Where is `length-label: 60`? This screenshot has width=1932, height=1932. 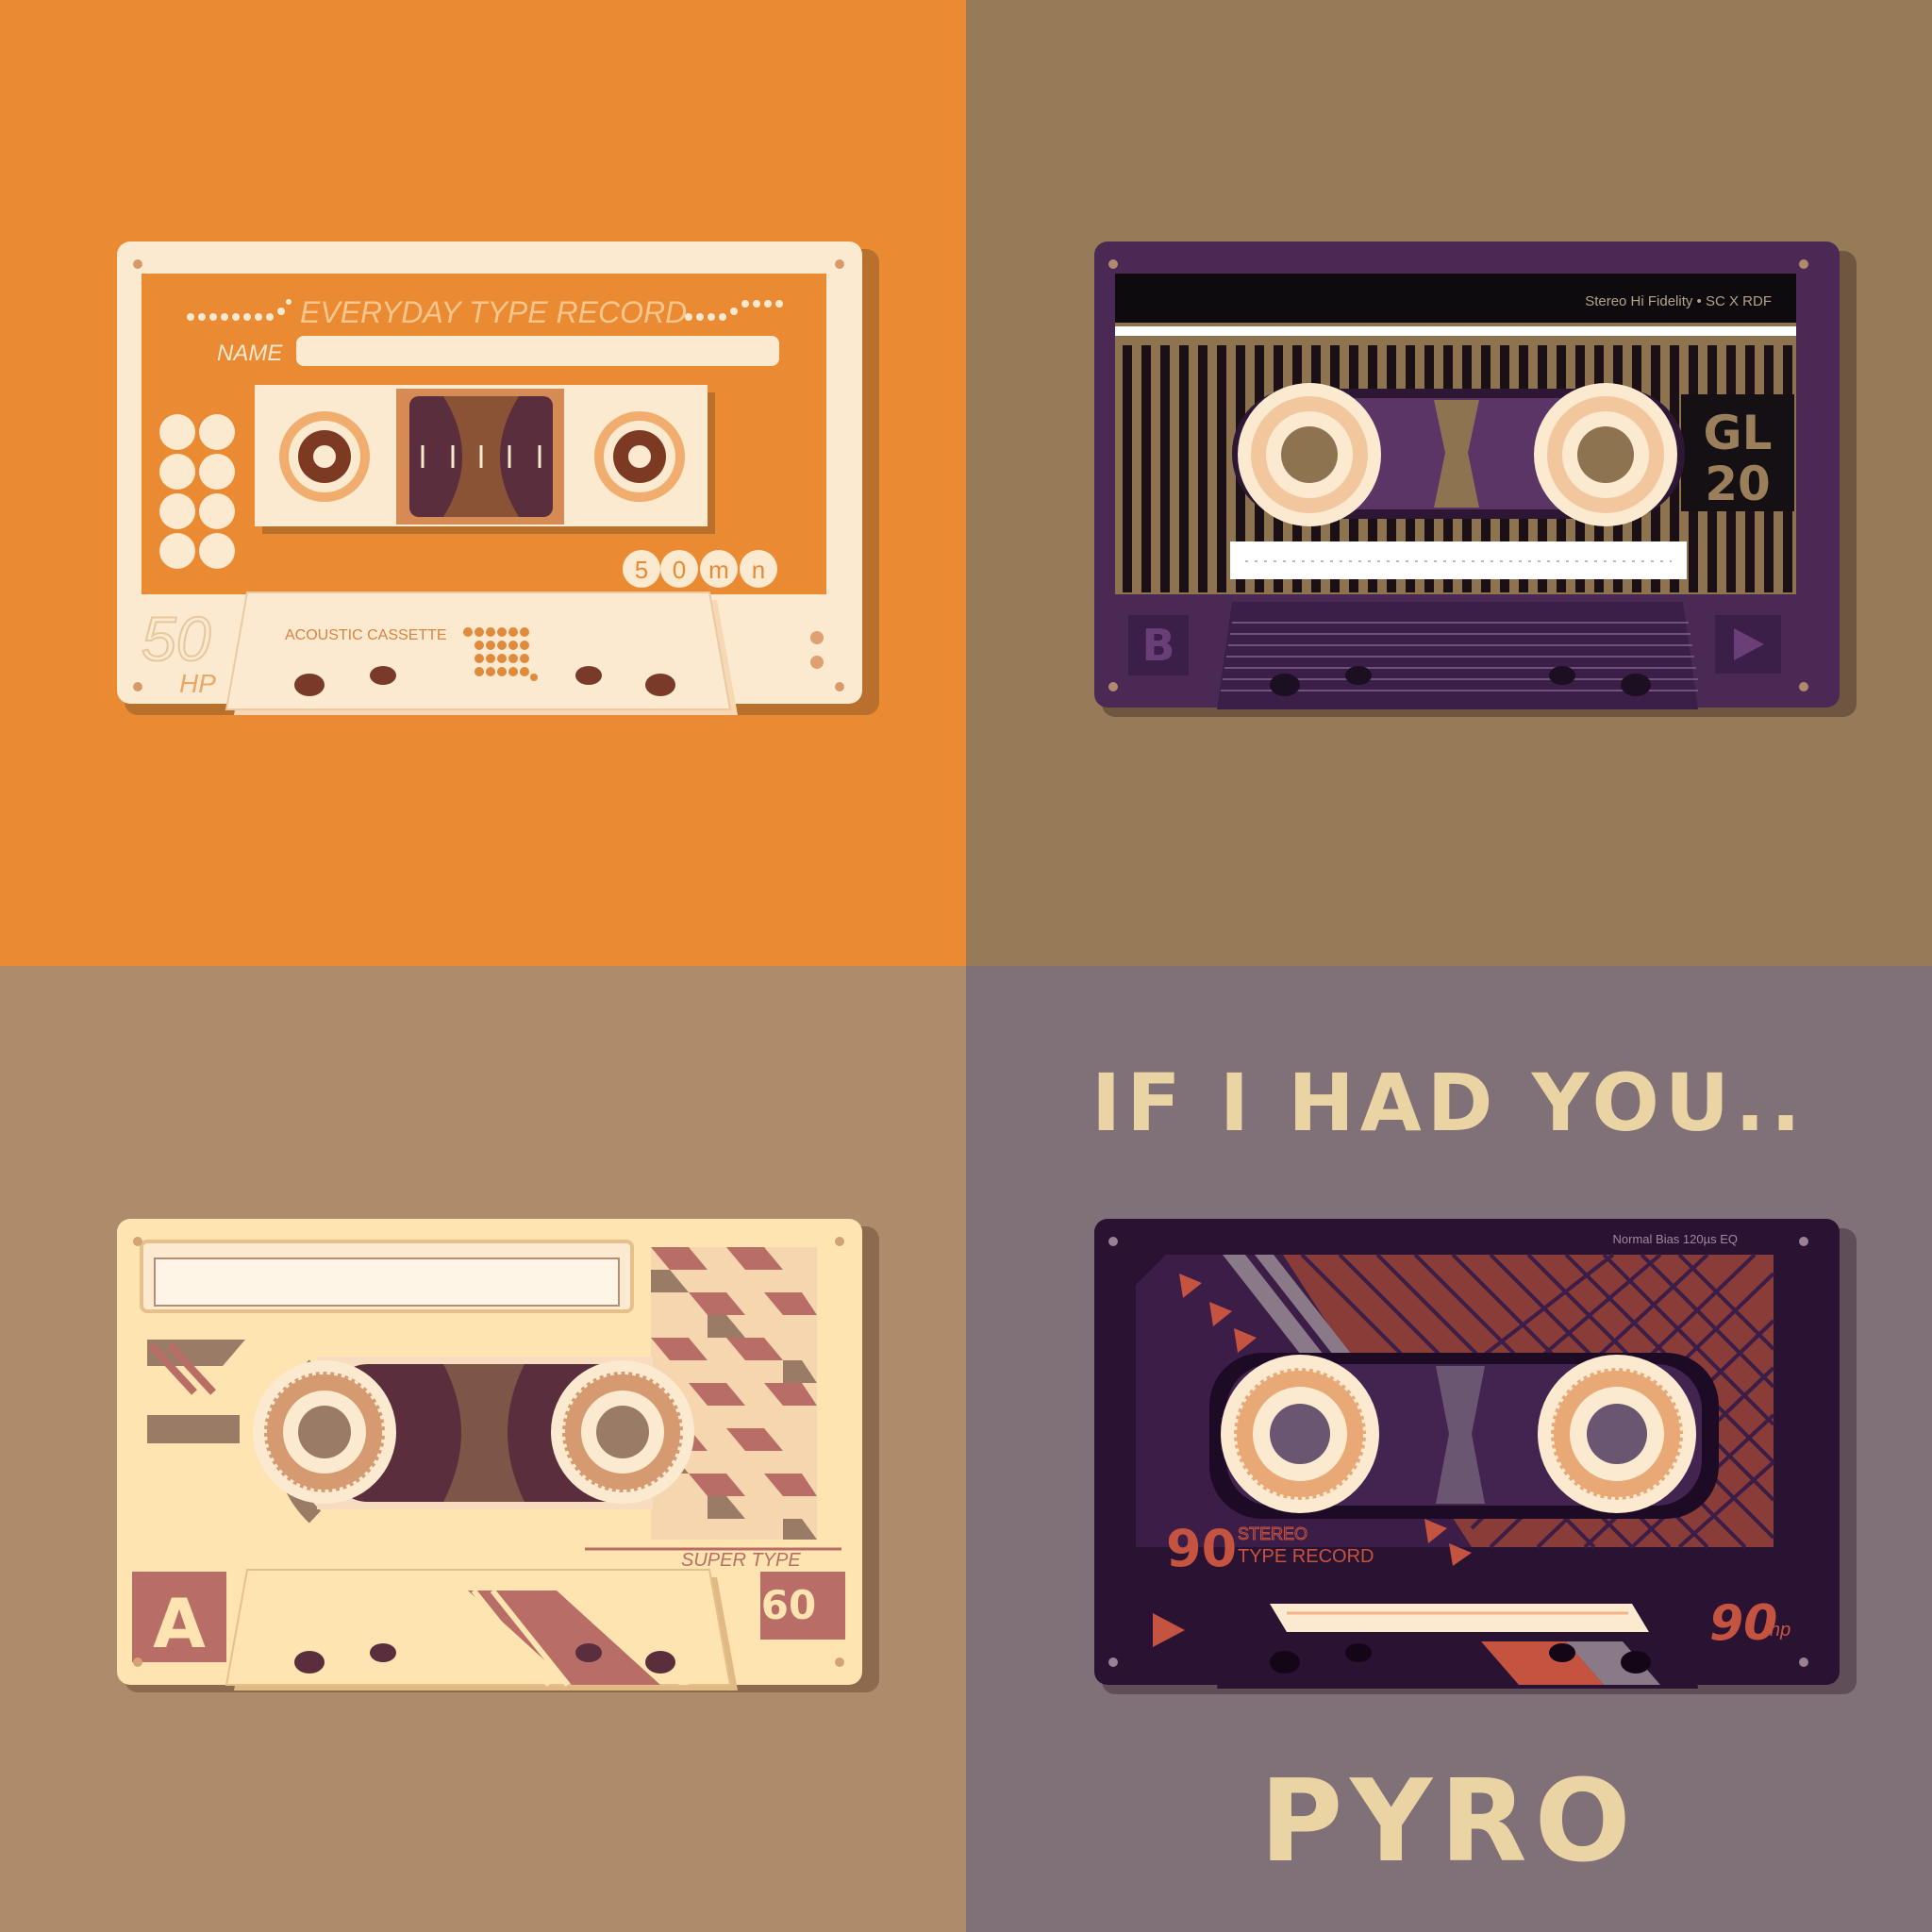 length-label: 60 is located at coordinates (789, 1605).